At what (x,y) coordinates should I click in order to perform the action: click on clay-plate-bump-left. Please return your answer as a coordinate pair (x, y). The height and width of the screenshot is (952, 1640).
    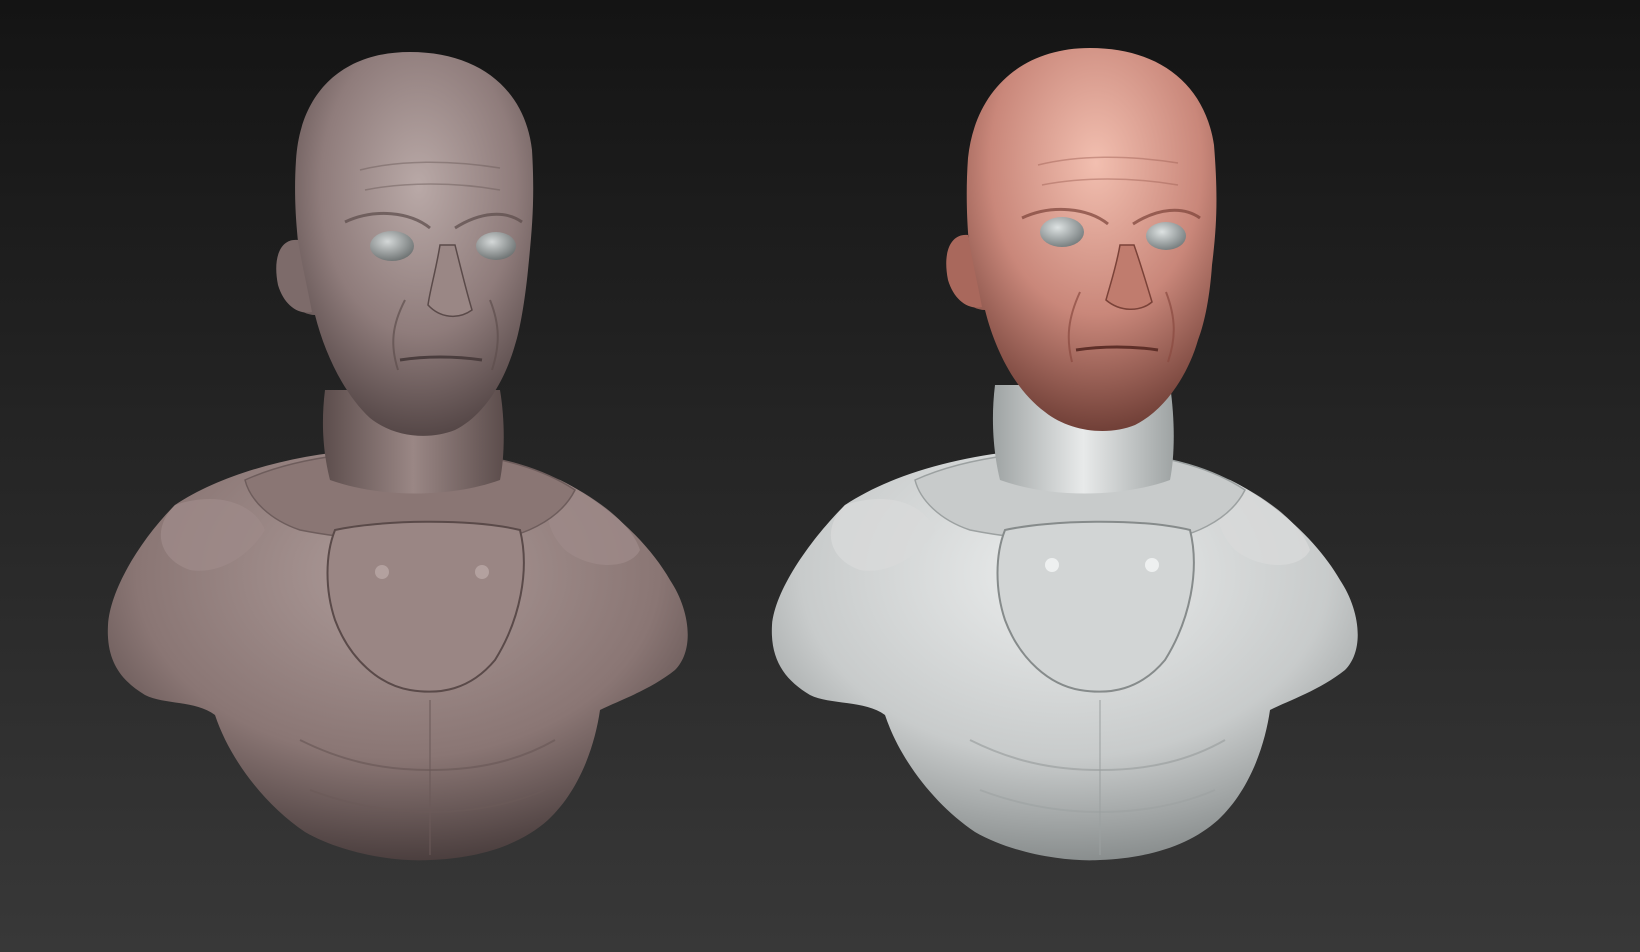
    Looking at the image, I should click on (382, 572).